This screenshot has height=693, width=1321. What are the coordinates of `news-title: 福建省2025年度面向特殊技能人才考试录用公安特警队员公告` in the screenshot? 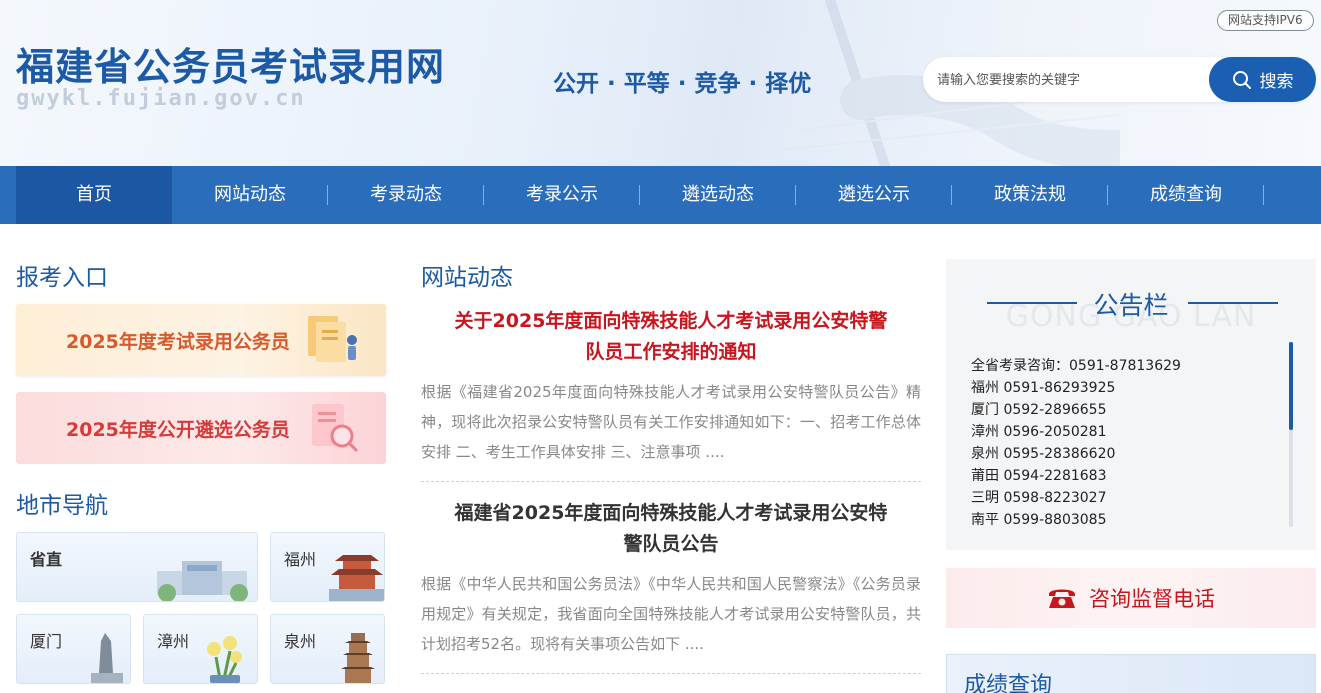 It's located at (671, 529).